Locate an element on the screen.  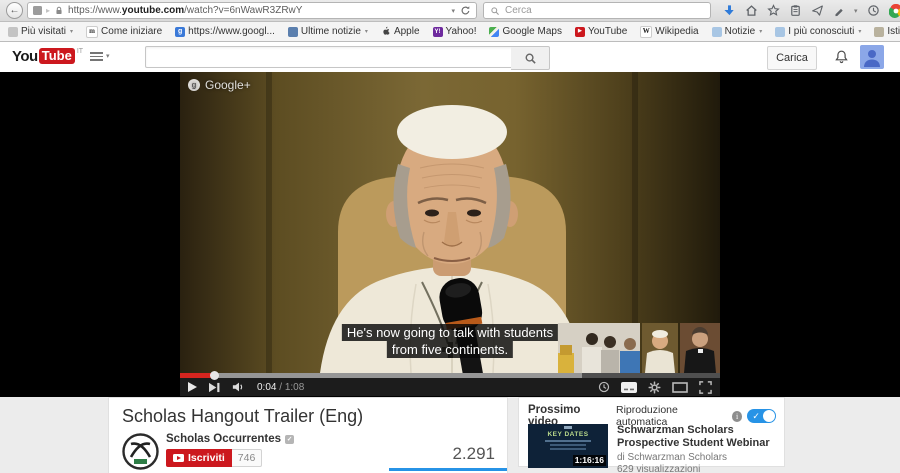
channel-name: Scholas Occurrentes ✓ is located at coordinates (230, 439).